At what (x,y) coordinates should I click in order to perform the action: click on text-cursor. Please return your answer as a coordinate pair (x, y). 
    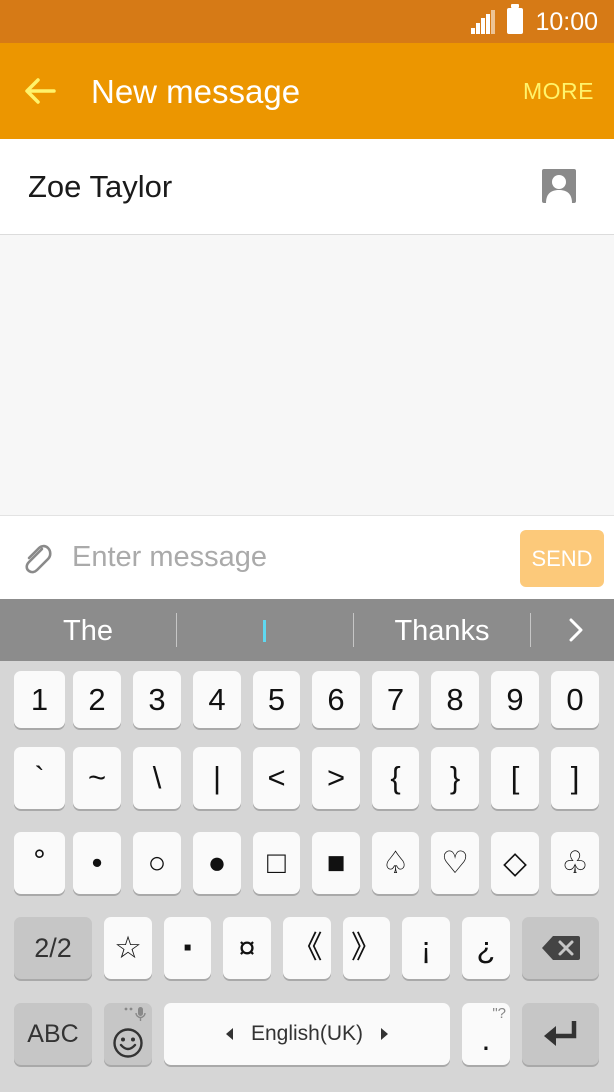
    Looking at the image, I should click on (264, 631).